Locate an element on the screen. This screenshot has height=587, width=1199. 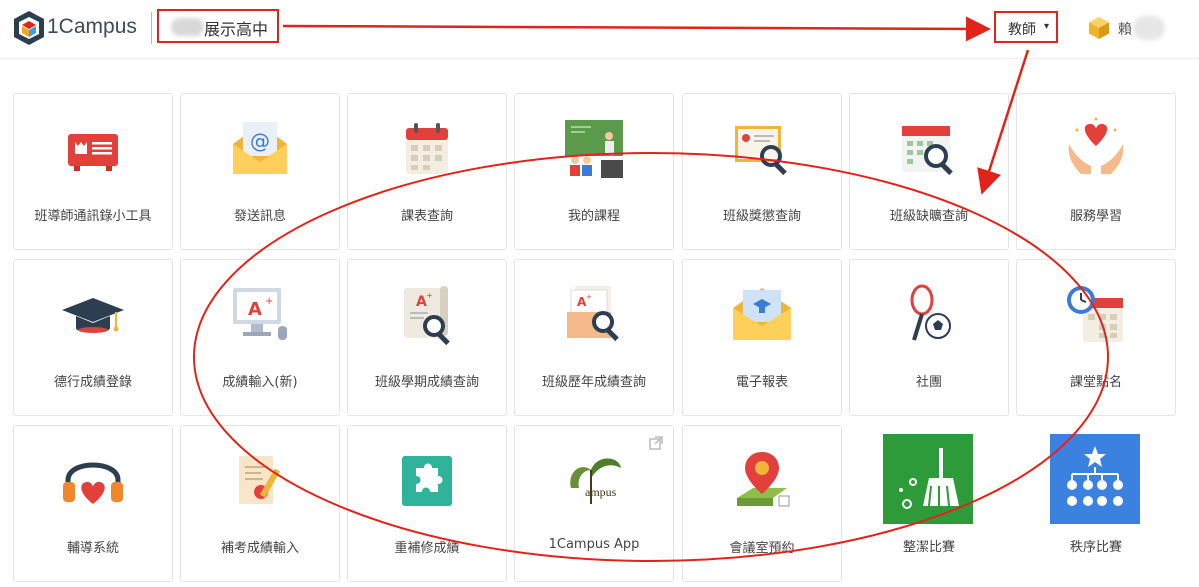
app-tile-makeup-exam: 補考成績輸入 is located at coordinates (260, 503).